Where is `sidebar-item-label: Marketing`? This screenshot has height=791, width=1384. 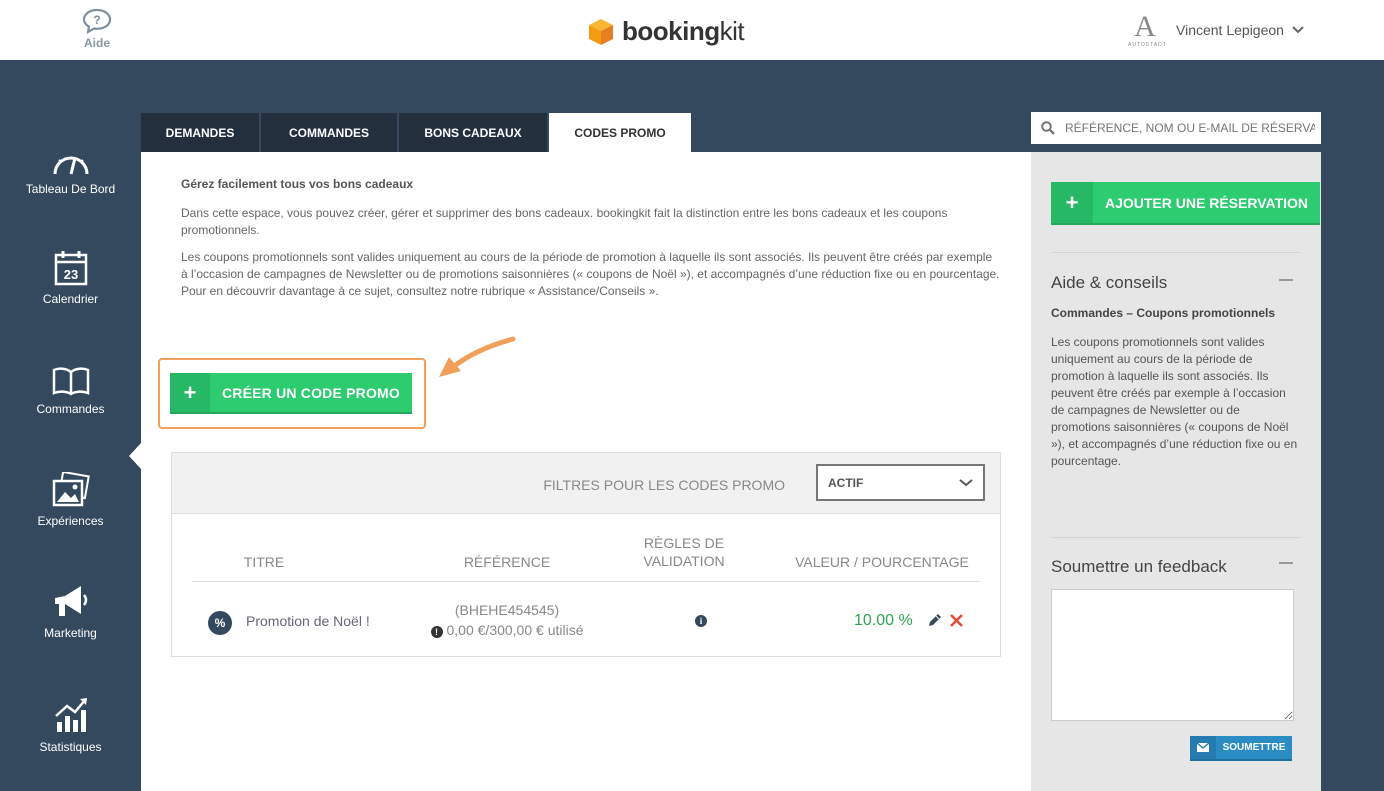 sidebar-item-label: Marketing is located at coordinates (70, 633).